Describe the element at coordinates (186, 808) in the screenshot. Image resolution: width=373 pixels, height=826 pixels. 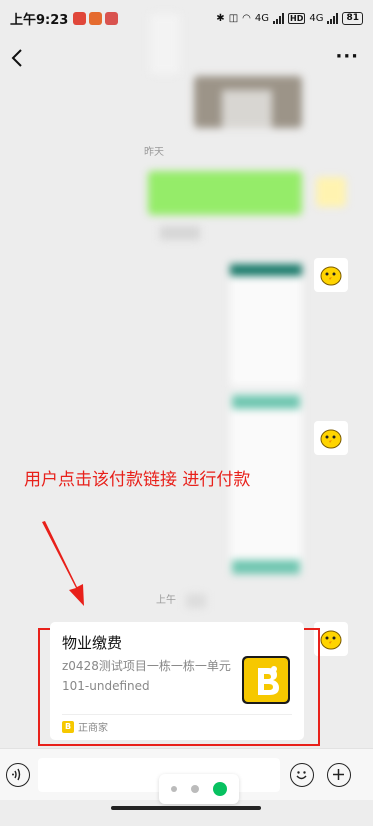
I see `home-indicator` at that location.